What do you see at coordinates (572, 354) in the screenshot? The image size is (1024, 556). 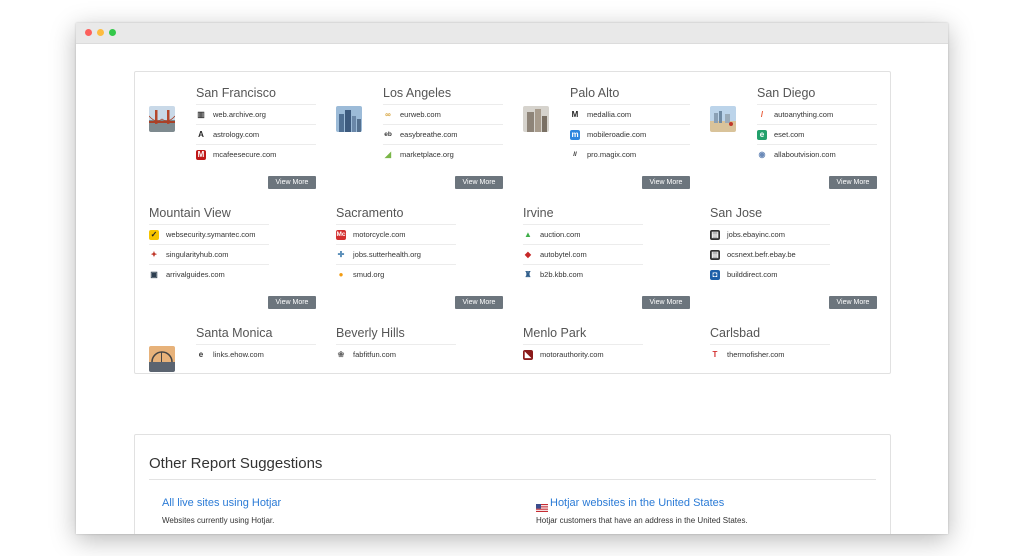 I see `site-label: motorauthority.com` at bounding box center [572, 354].